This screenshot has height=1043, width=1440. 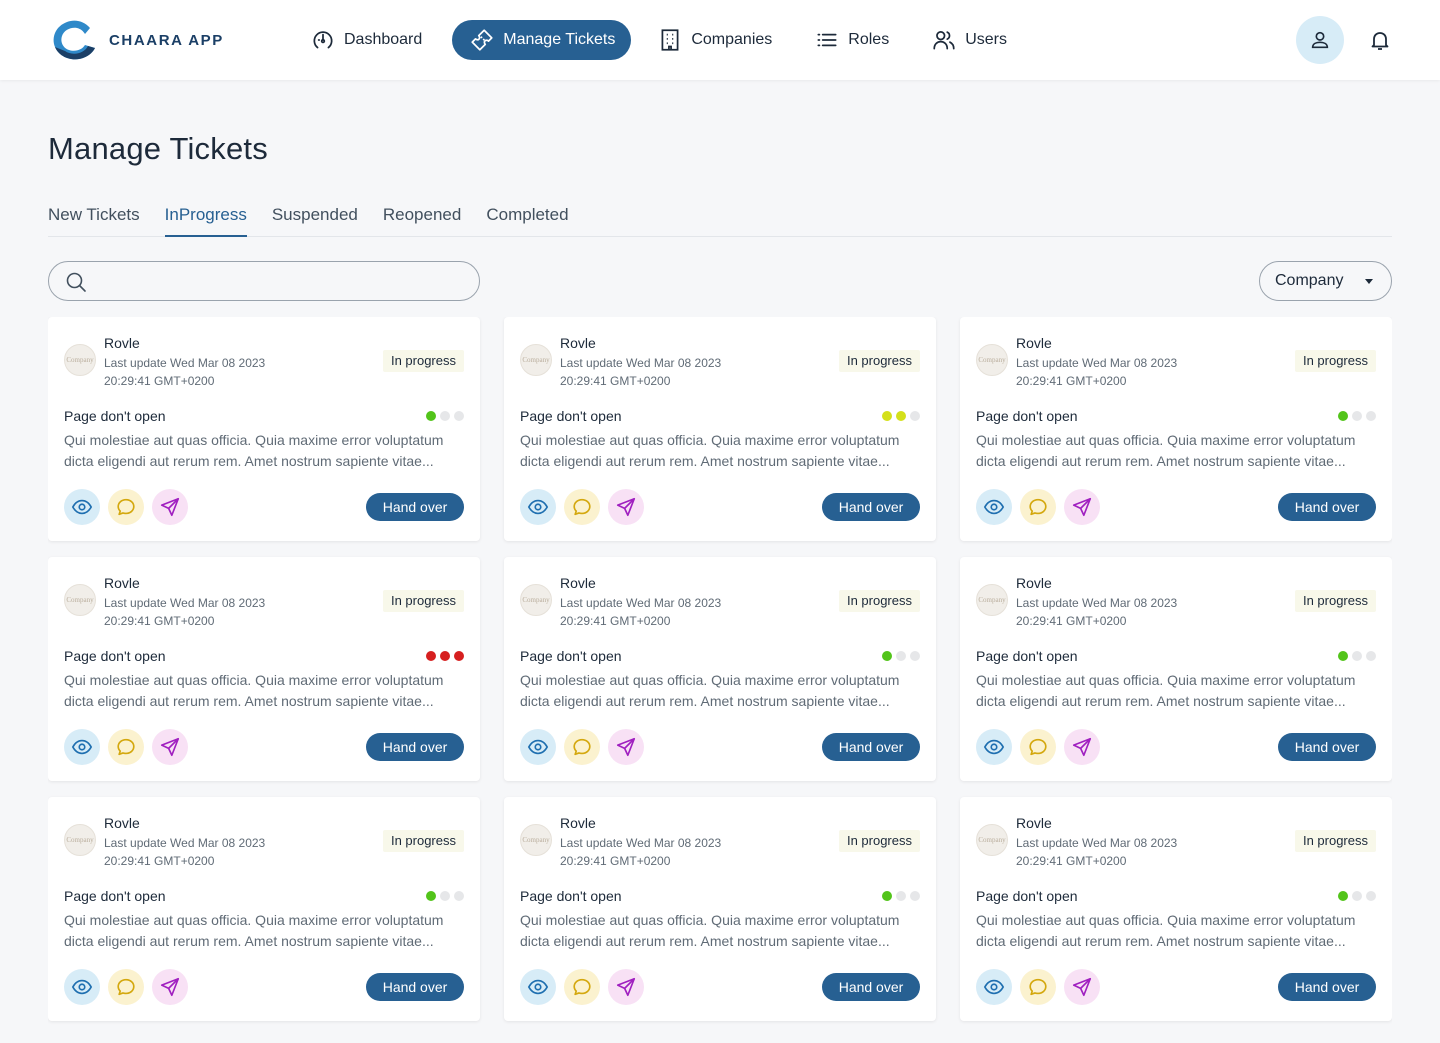 I want to click on company-logo-thumb: Company, so click(x=536, y=840).